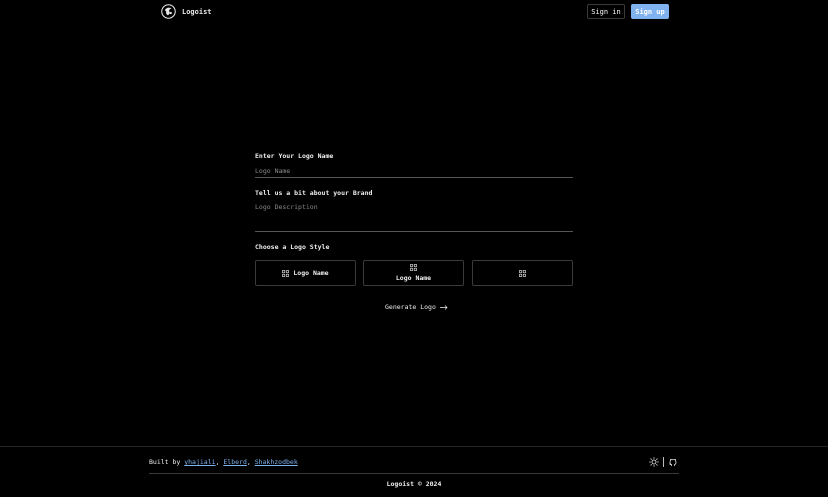 This screenshot has width=828, height=497. What do you see at coordinates (414, 484) in the screenshot?
I see `copyright: Logoist © 2024` at bounding box center [414, 484].